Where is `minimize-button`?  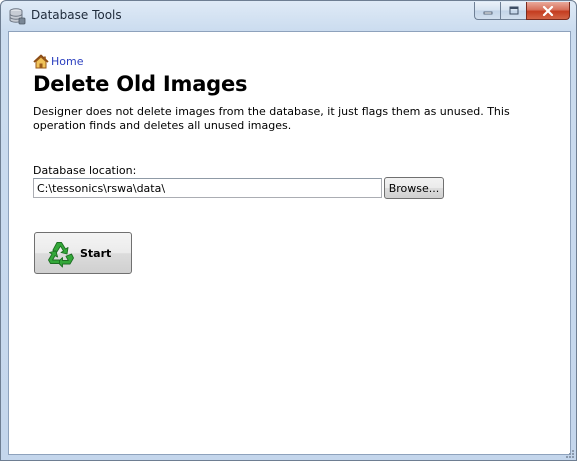
minimize-button is located at coordinates (487, 11).